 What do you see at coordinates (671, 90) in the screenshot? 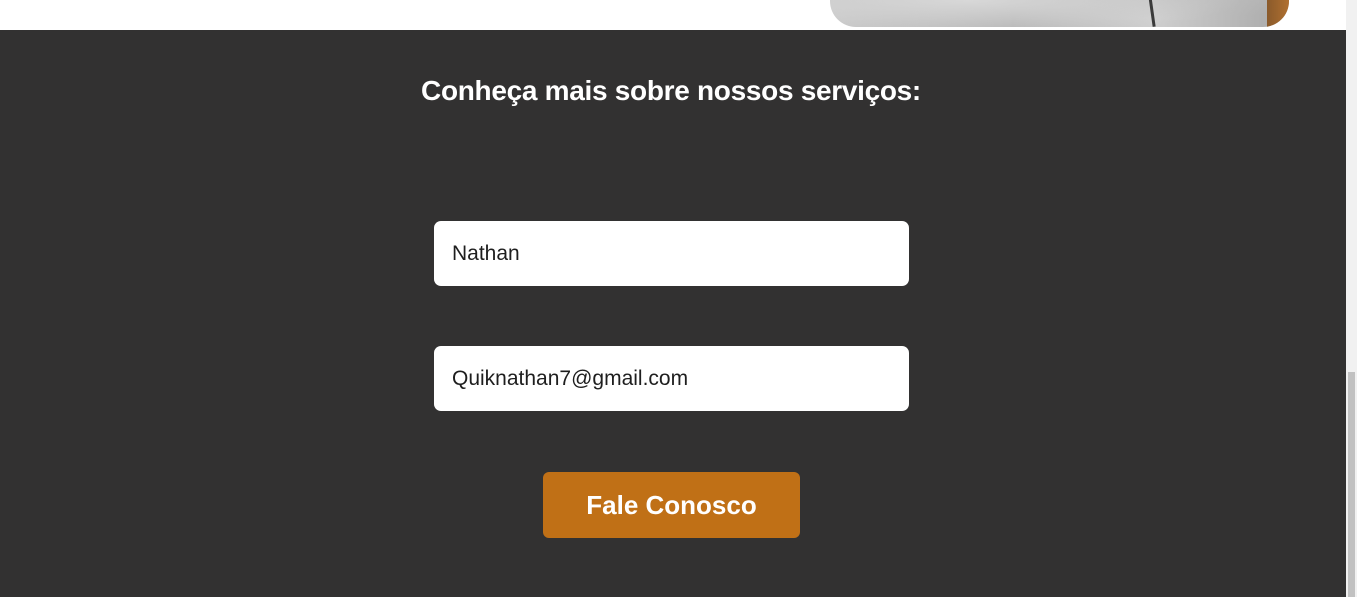
I see `section-title: Conheça mais sobre nossos serviços:` at bounding box center [671, 90].